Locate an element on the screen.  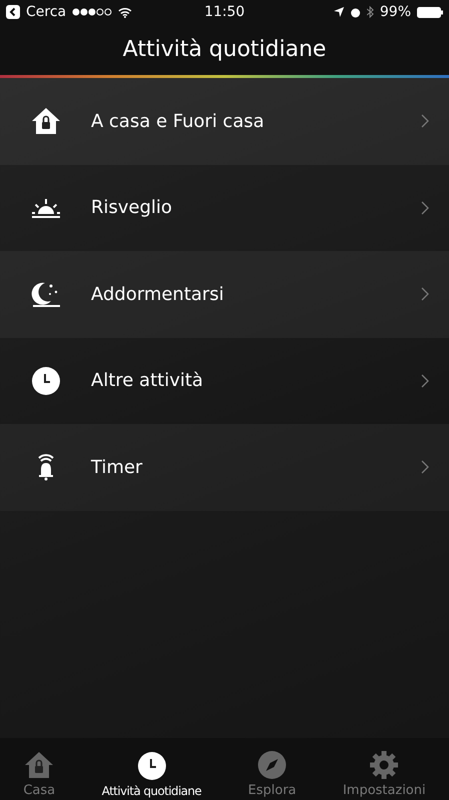
tab: Casa is located at coordinates (39, 774).